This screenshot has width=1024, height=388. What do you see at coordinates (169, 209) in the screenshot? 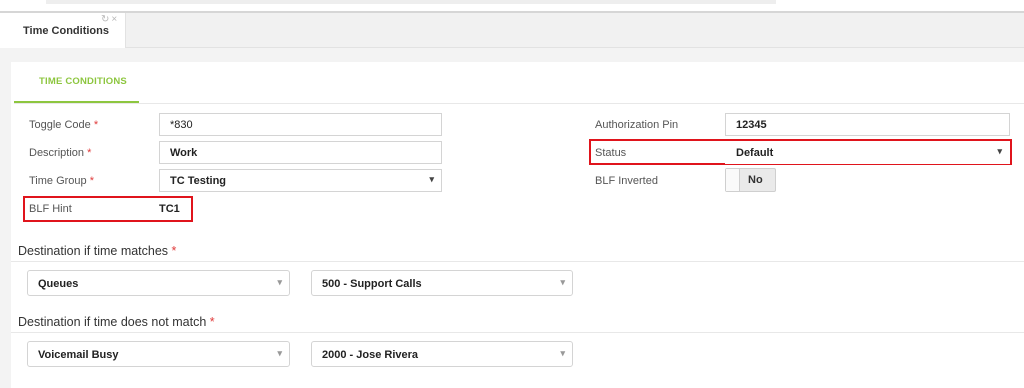
I see `blf-hint-value: TC1` at bounding box center [169, 209].